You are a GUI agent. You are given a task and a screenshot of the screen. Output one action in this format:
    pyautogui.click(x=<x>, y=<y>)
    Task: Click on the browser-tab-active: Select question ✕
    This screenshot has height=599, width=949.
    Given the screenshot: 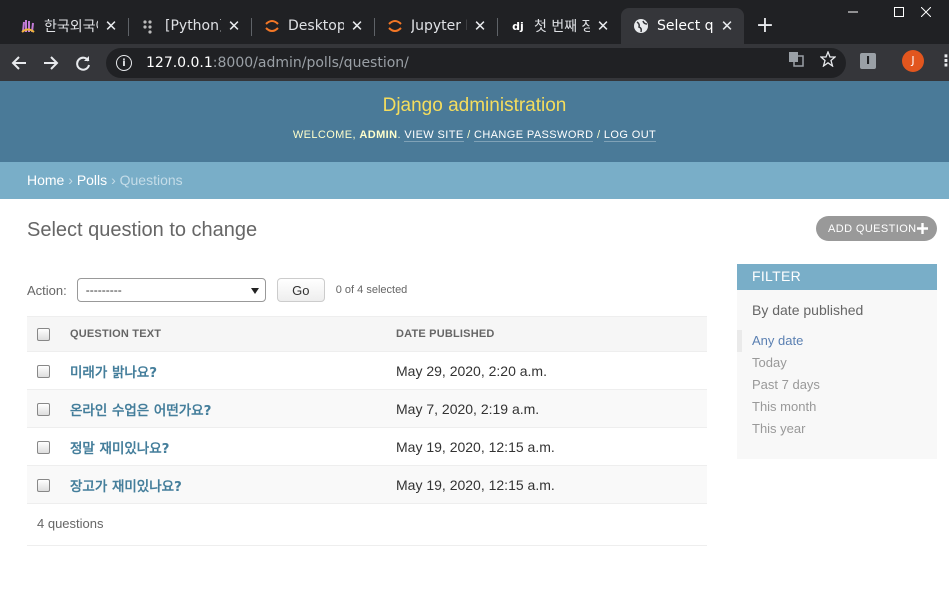 What is the action you would take?
    pyautogui.click(x=682, y=26)
    